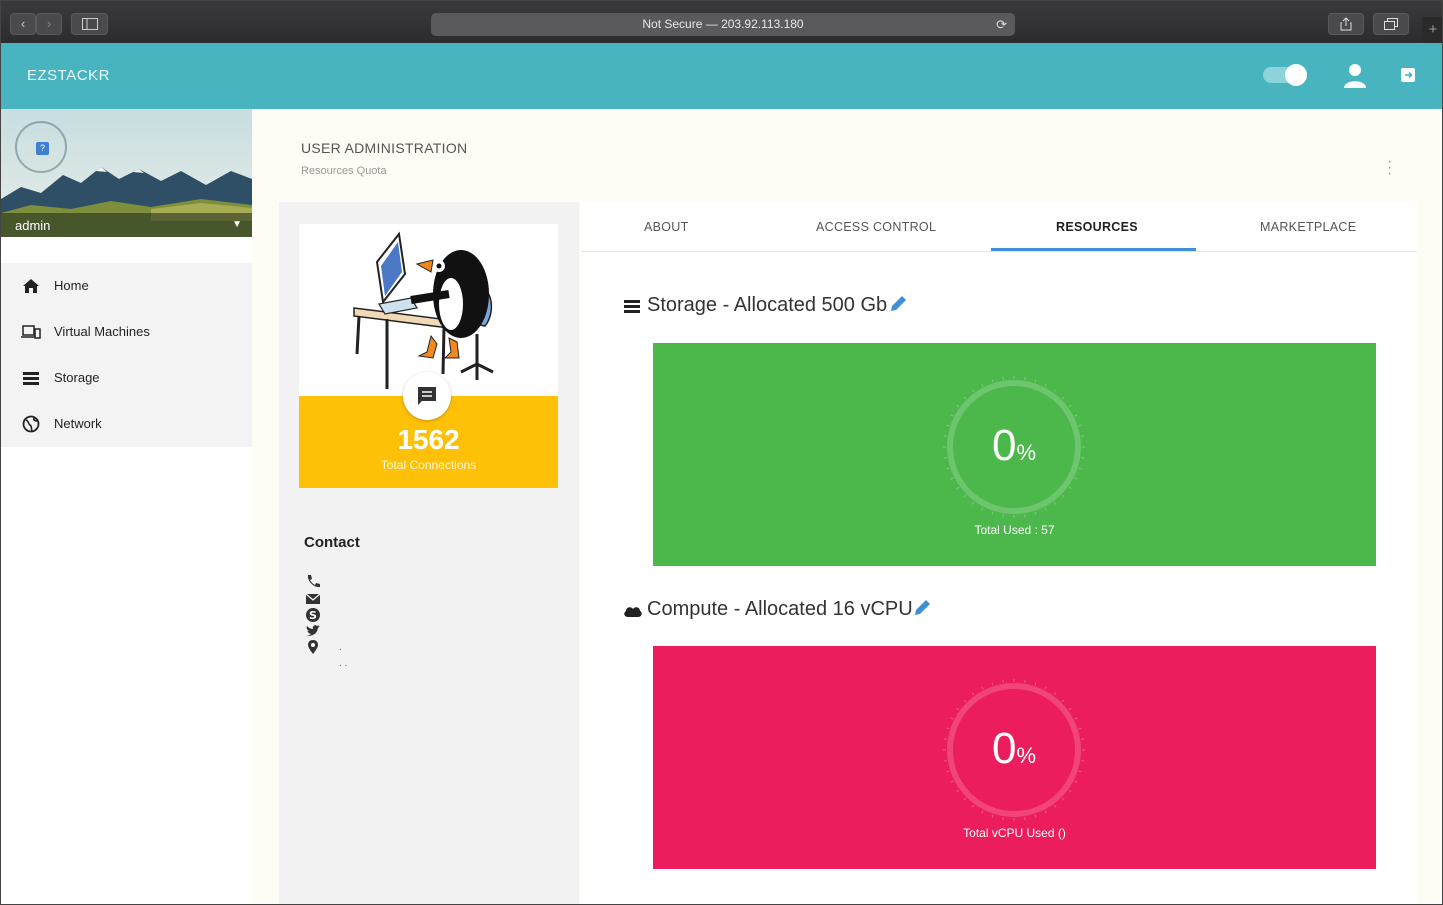 The height and width of the screenshot is (905, 1443). I want to click on penguin-at-desk-illustration, so click(423, 310).